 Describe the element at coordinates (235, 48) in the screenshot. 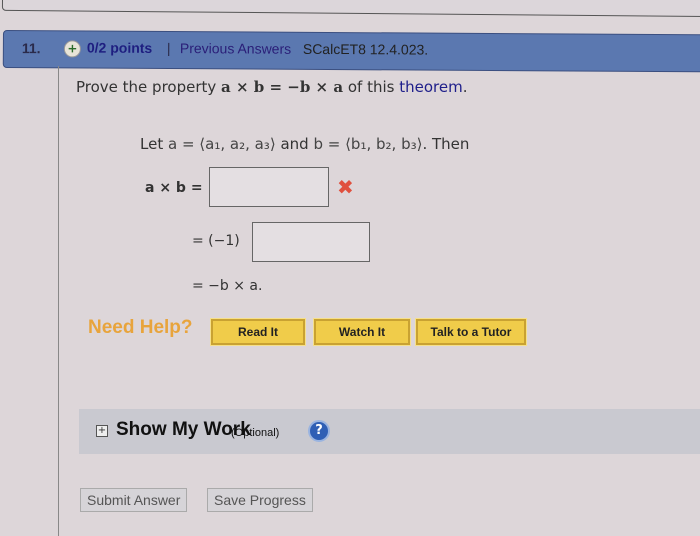

I see `previous-answers-link: Previous Answers` at that location.